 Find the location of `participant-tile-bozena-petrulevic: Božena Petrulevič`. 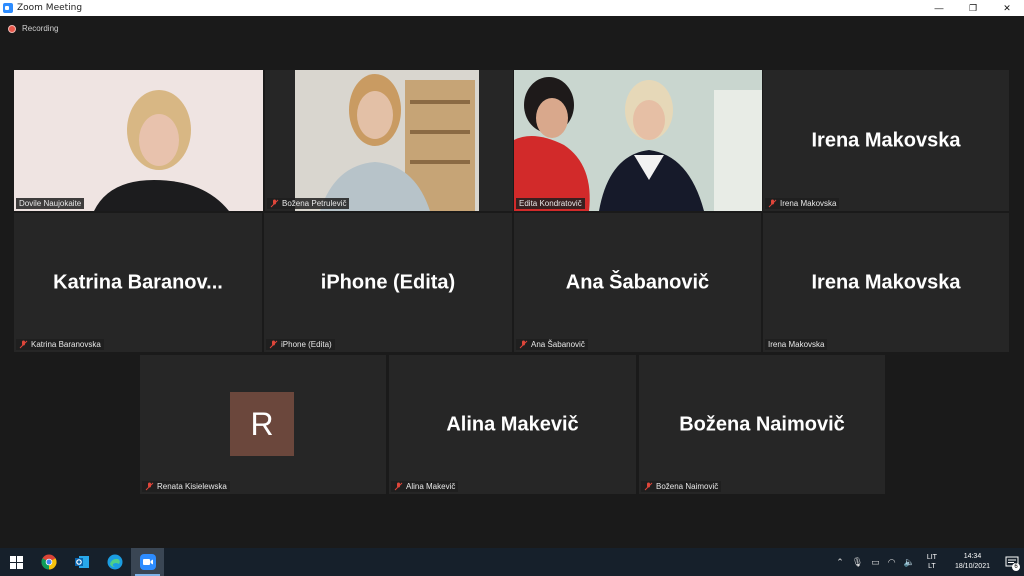

participant-tile-bozena-petrulevic: Božena Petrulevič is located at coordinates (389, 140).